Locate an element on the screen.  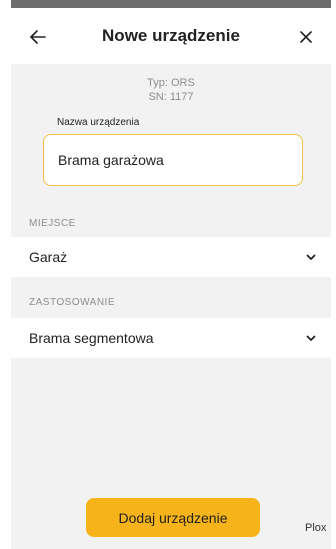
place-value: Garaż is located at coordinates (48, 257).